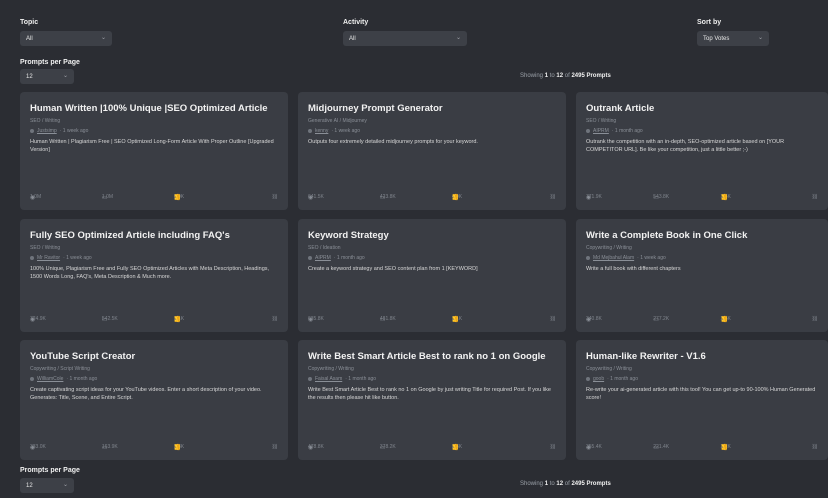 The image size is (828, 498). What do you see at coordinates (702, 448) in the screenshot?
I see `card-stats: ◉ 355.4K ▭ 221.4K 👍 2.2K 👎 ⛓` at bounding box center [702, 448].